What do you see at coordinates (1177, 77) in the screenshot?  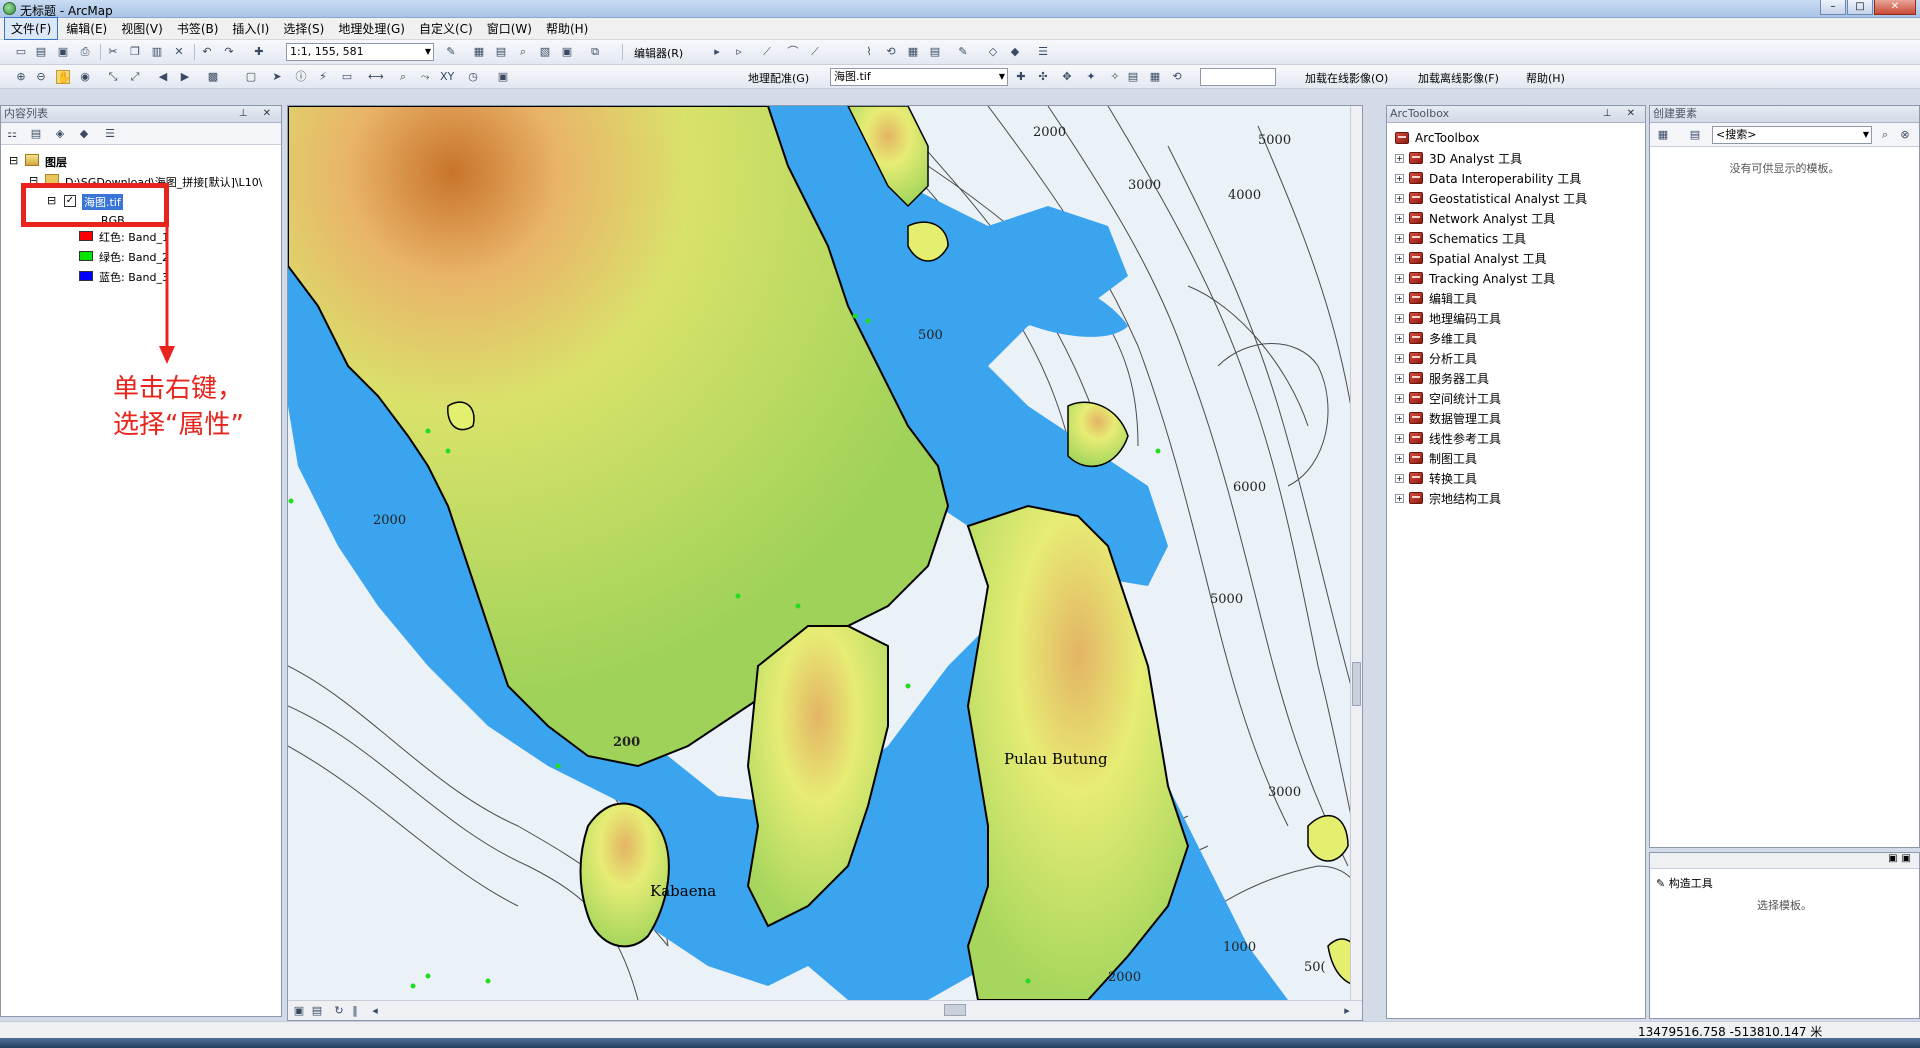 I see `reset-transform-icon: ⟲` at bounding box center [1177, 77].